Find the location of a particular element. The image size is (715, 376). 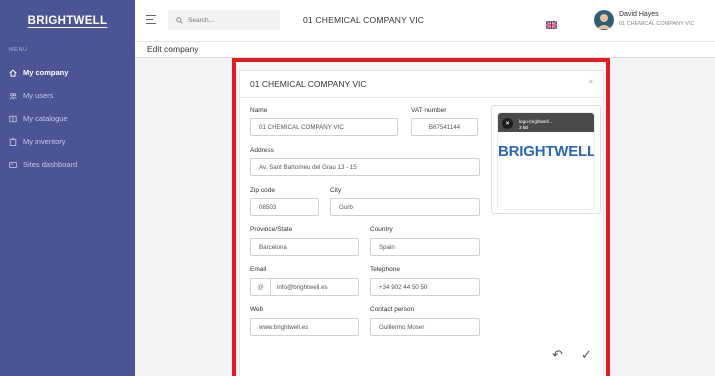

search-icon is located at coordinates (179, 20).